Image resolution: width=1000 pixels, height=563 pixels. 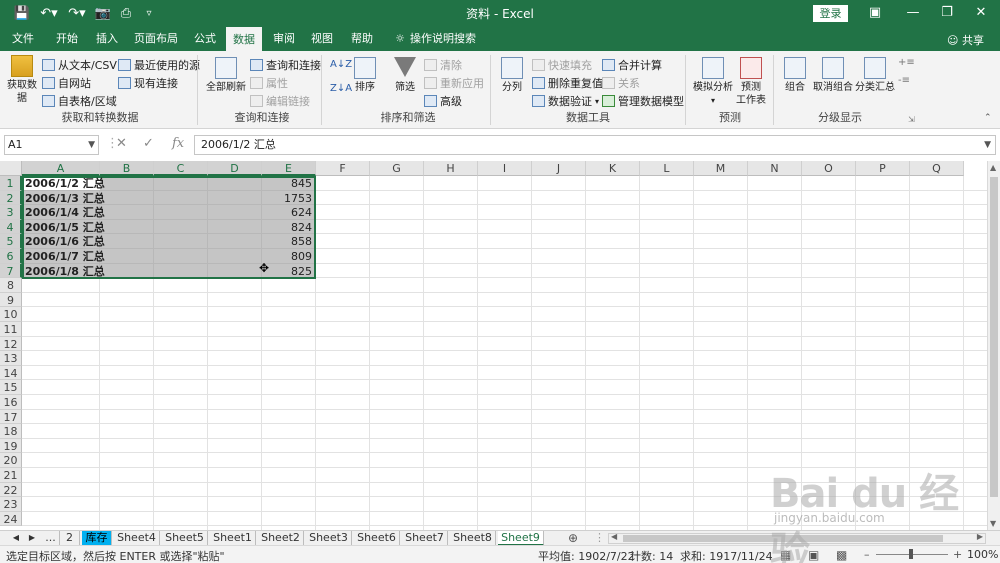 What do you see at coordinates (107, 39) in the screenshot?
I see `tab-insert: 插入` at bounding box center [107, 39].